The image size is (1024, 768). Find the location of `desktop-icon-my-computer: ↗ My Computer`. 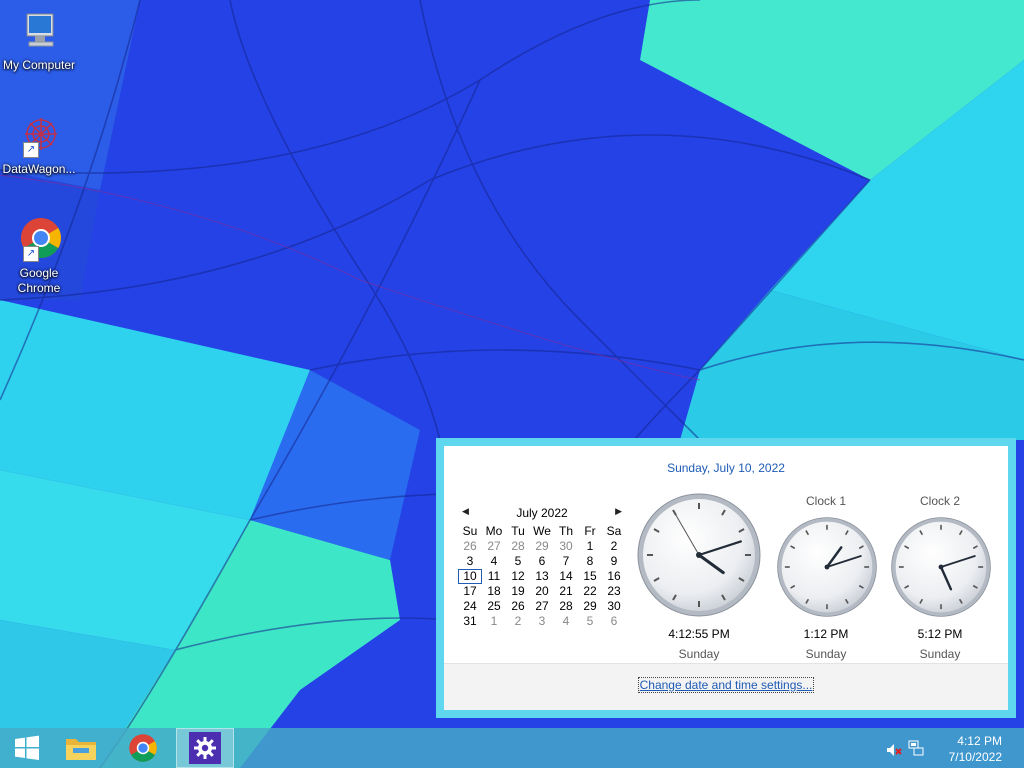

desktop-icon-my-computer: ↗ My Computer is located at coordinates (39, 40).